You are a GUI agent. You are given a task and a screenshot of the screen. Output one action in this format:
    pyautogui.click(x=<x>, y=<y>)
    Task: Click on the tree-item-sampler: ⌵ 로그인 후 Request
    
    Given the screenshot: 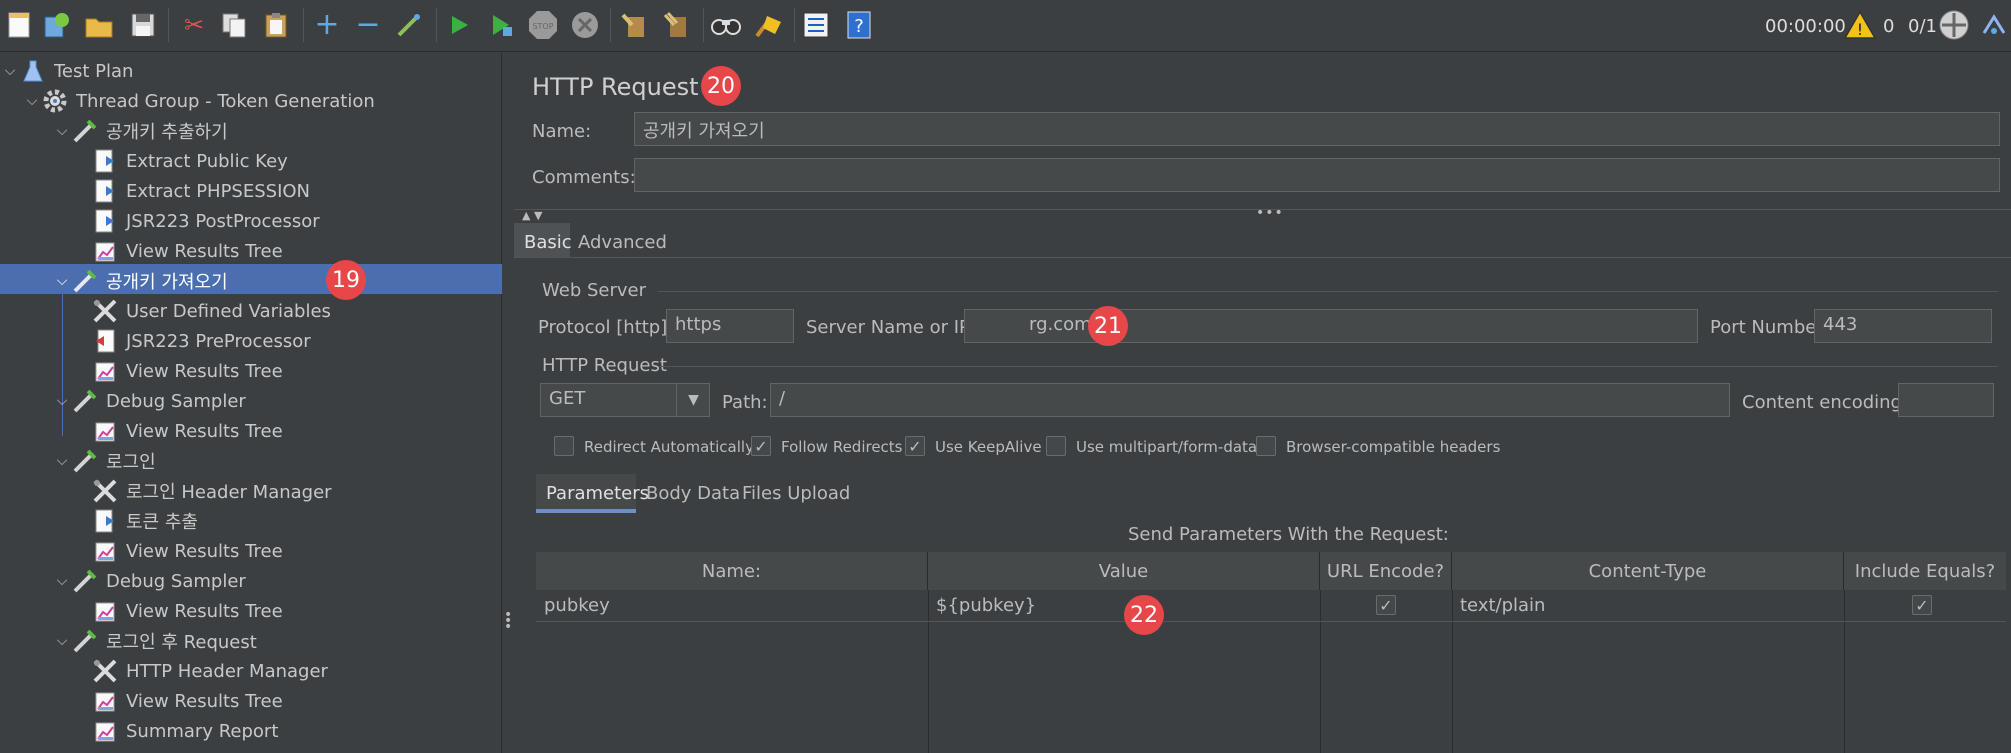 What is the action you would take?
    pyautogui.click(x=154, y=641)
    